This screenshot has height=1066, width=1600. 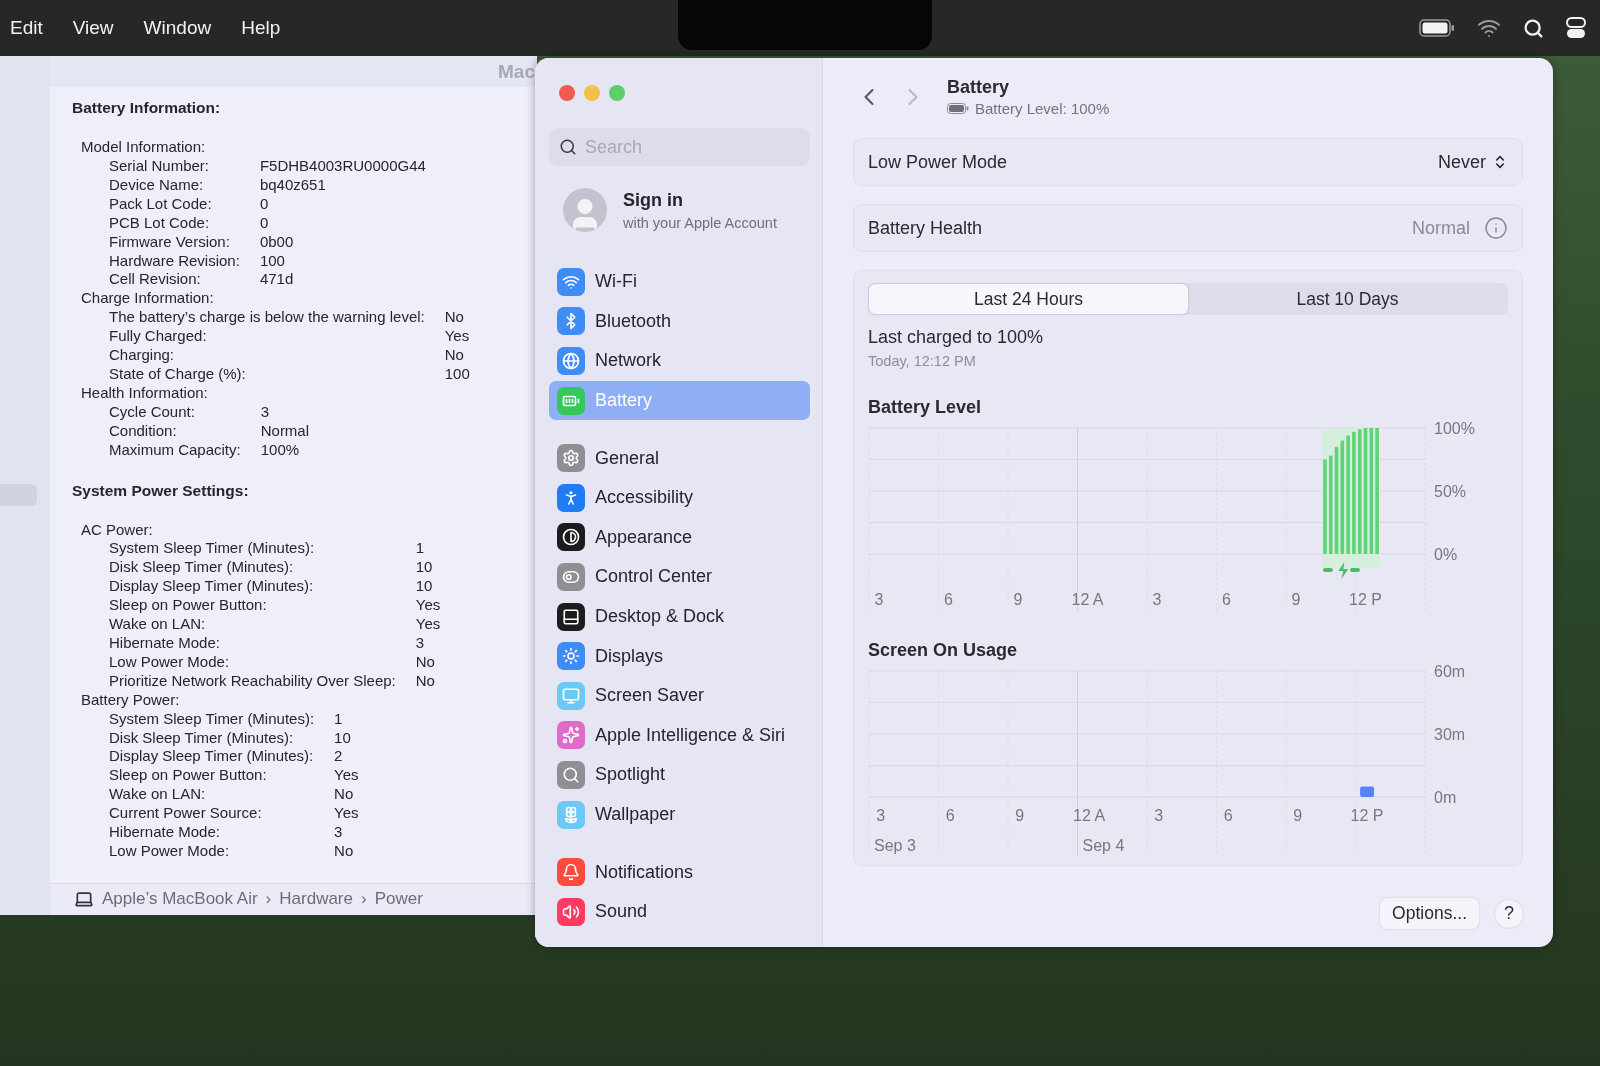 I want to click on info-value: F5DHB4003RU0000G44, so click(x=343, y=166).